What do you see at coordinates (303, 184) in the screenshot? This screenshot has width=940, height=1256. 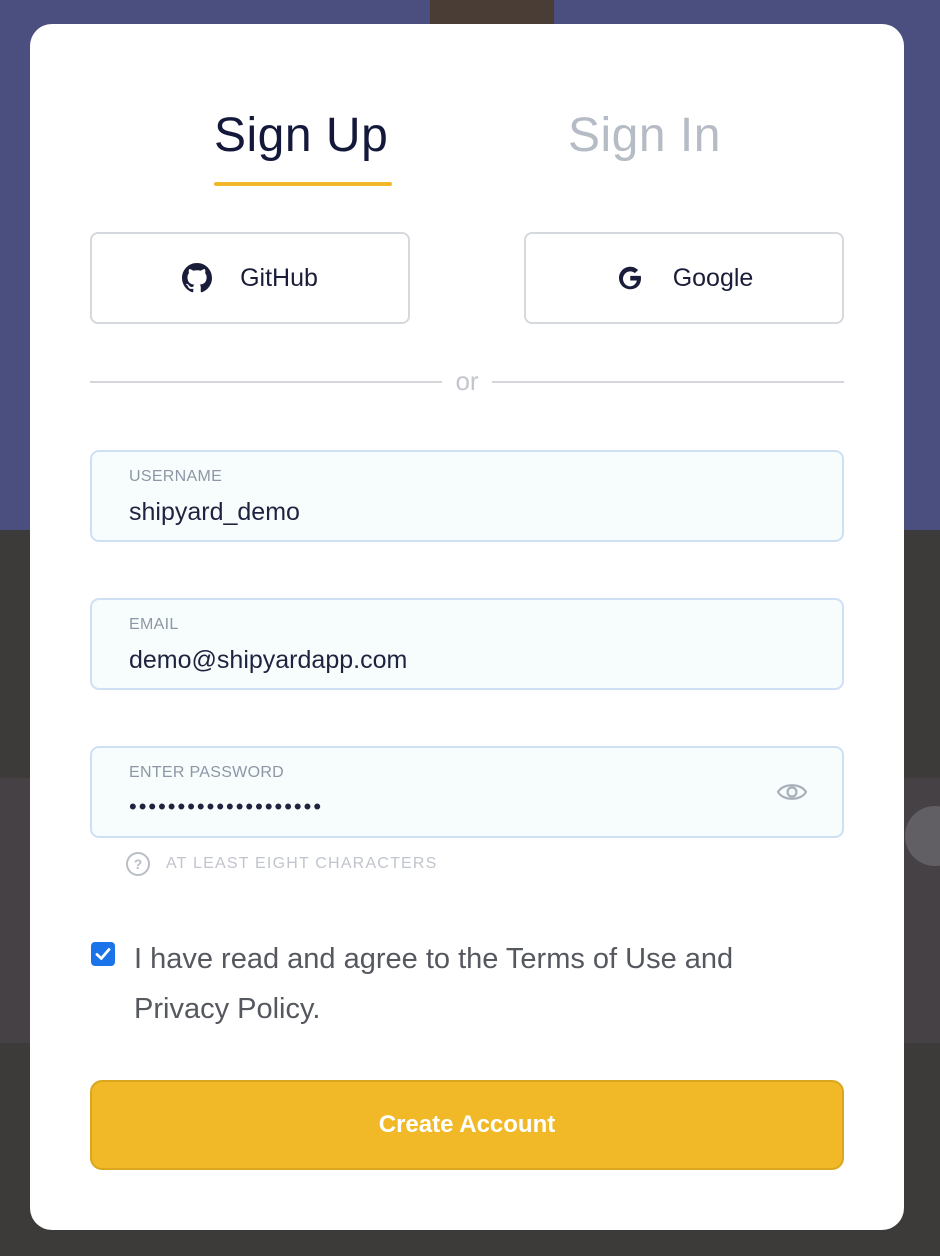 I see `active-tab-underline` at bounding box center [303, 184].